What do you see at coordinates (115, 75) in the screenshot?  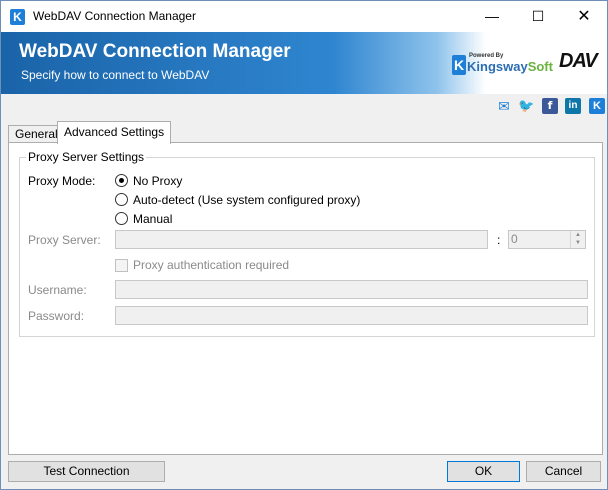 I see `banner-subtitle: Specify how to connect to WebDAV` at bounding box center [115, 75].